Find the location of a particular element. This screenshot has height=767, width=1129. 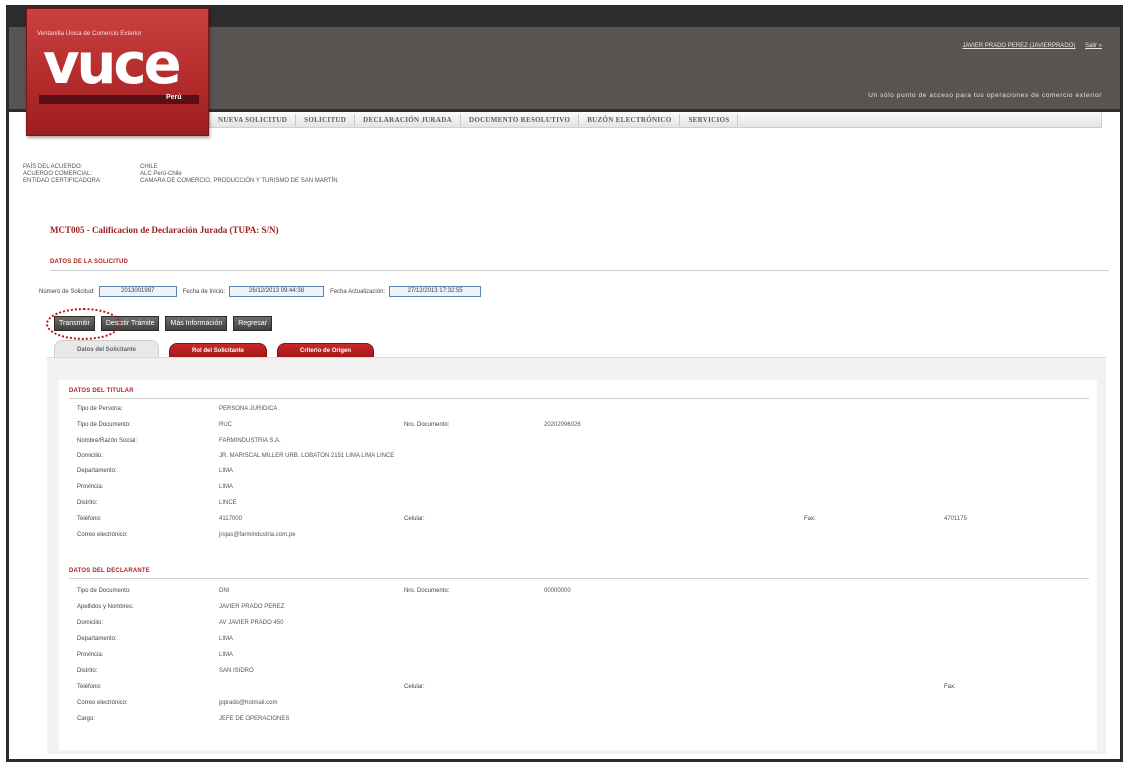

titular-tipo-documento-label: Tipo de Documento: is located at coordinates (104, 425).